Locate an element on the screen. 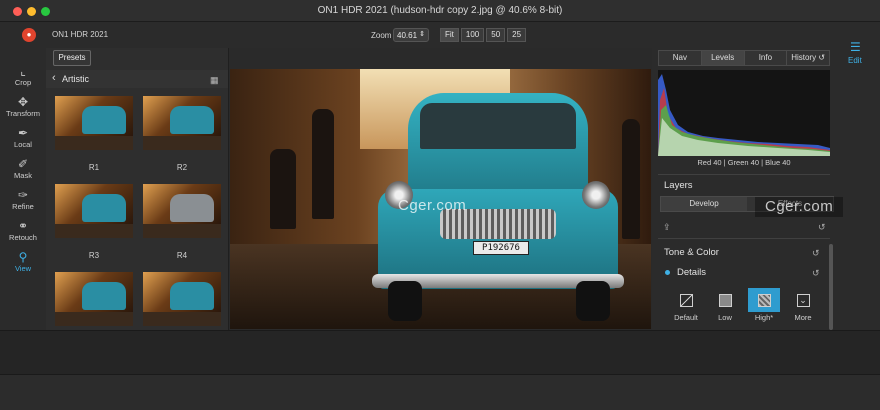 The image size is (880, 410). preset-label: R2 is located at coordinates (182, 167).